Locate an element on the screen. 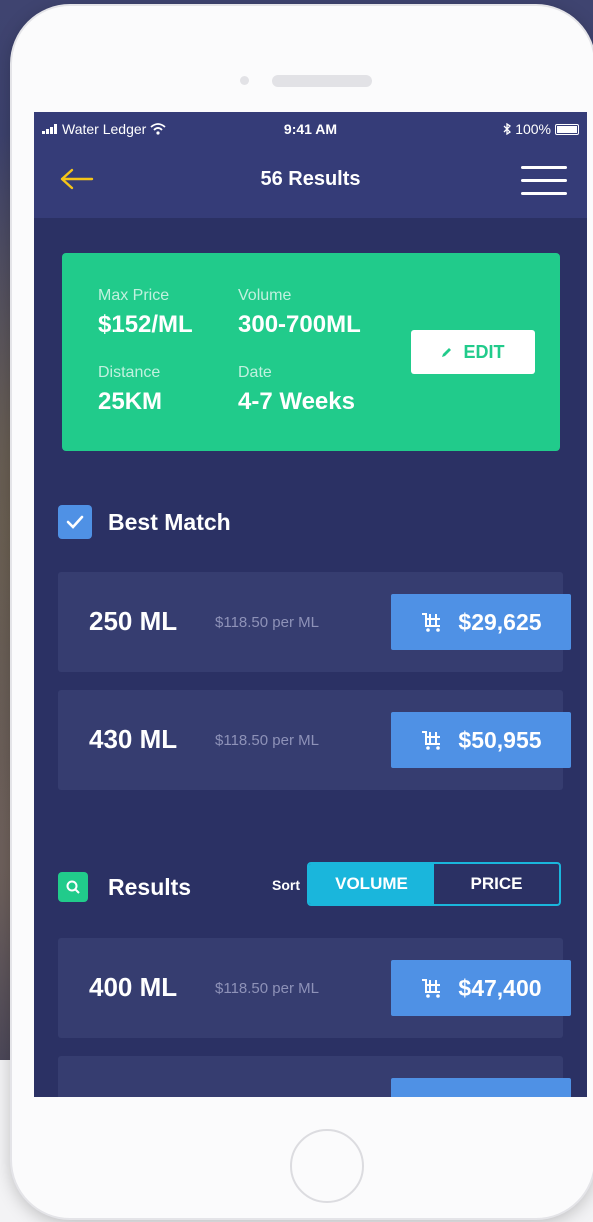 The width and height of the screenshot is (593, 1222). checkmark-icon is located at coordinates (75, 522).